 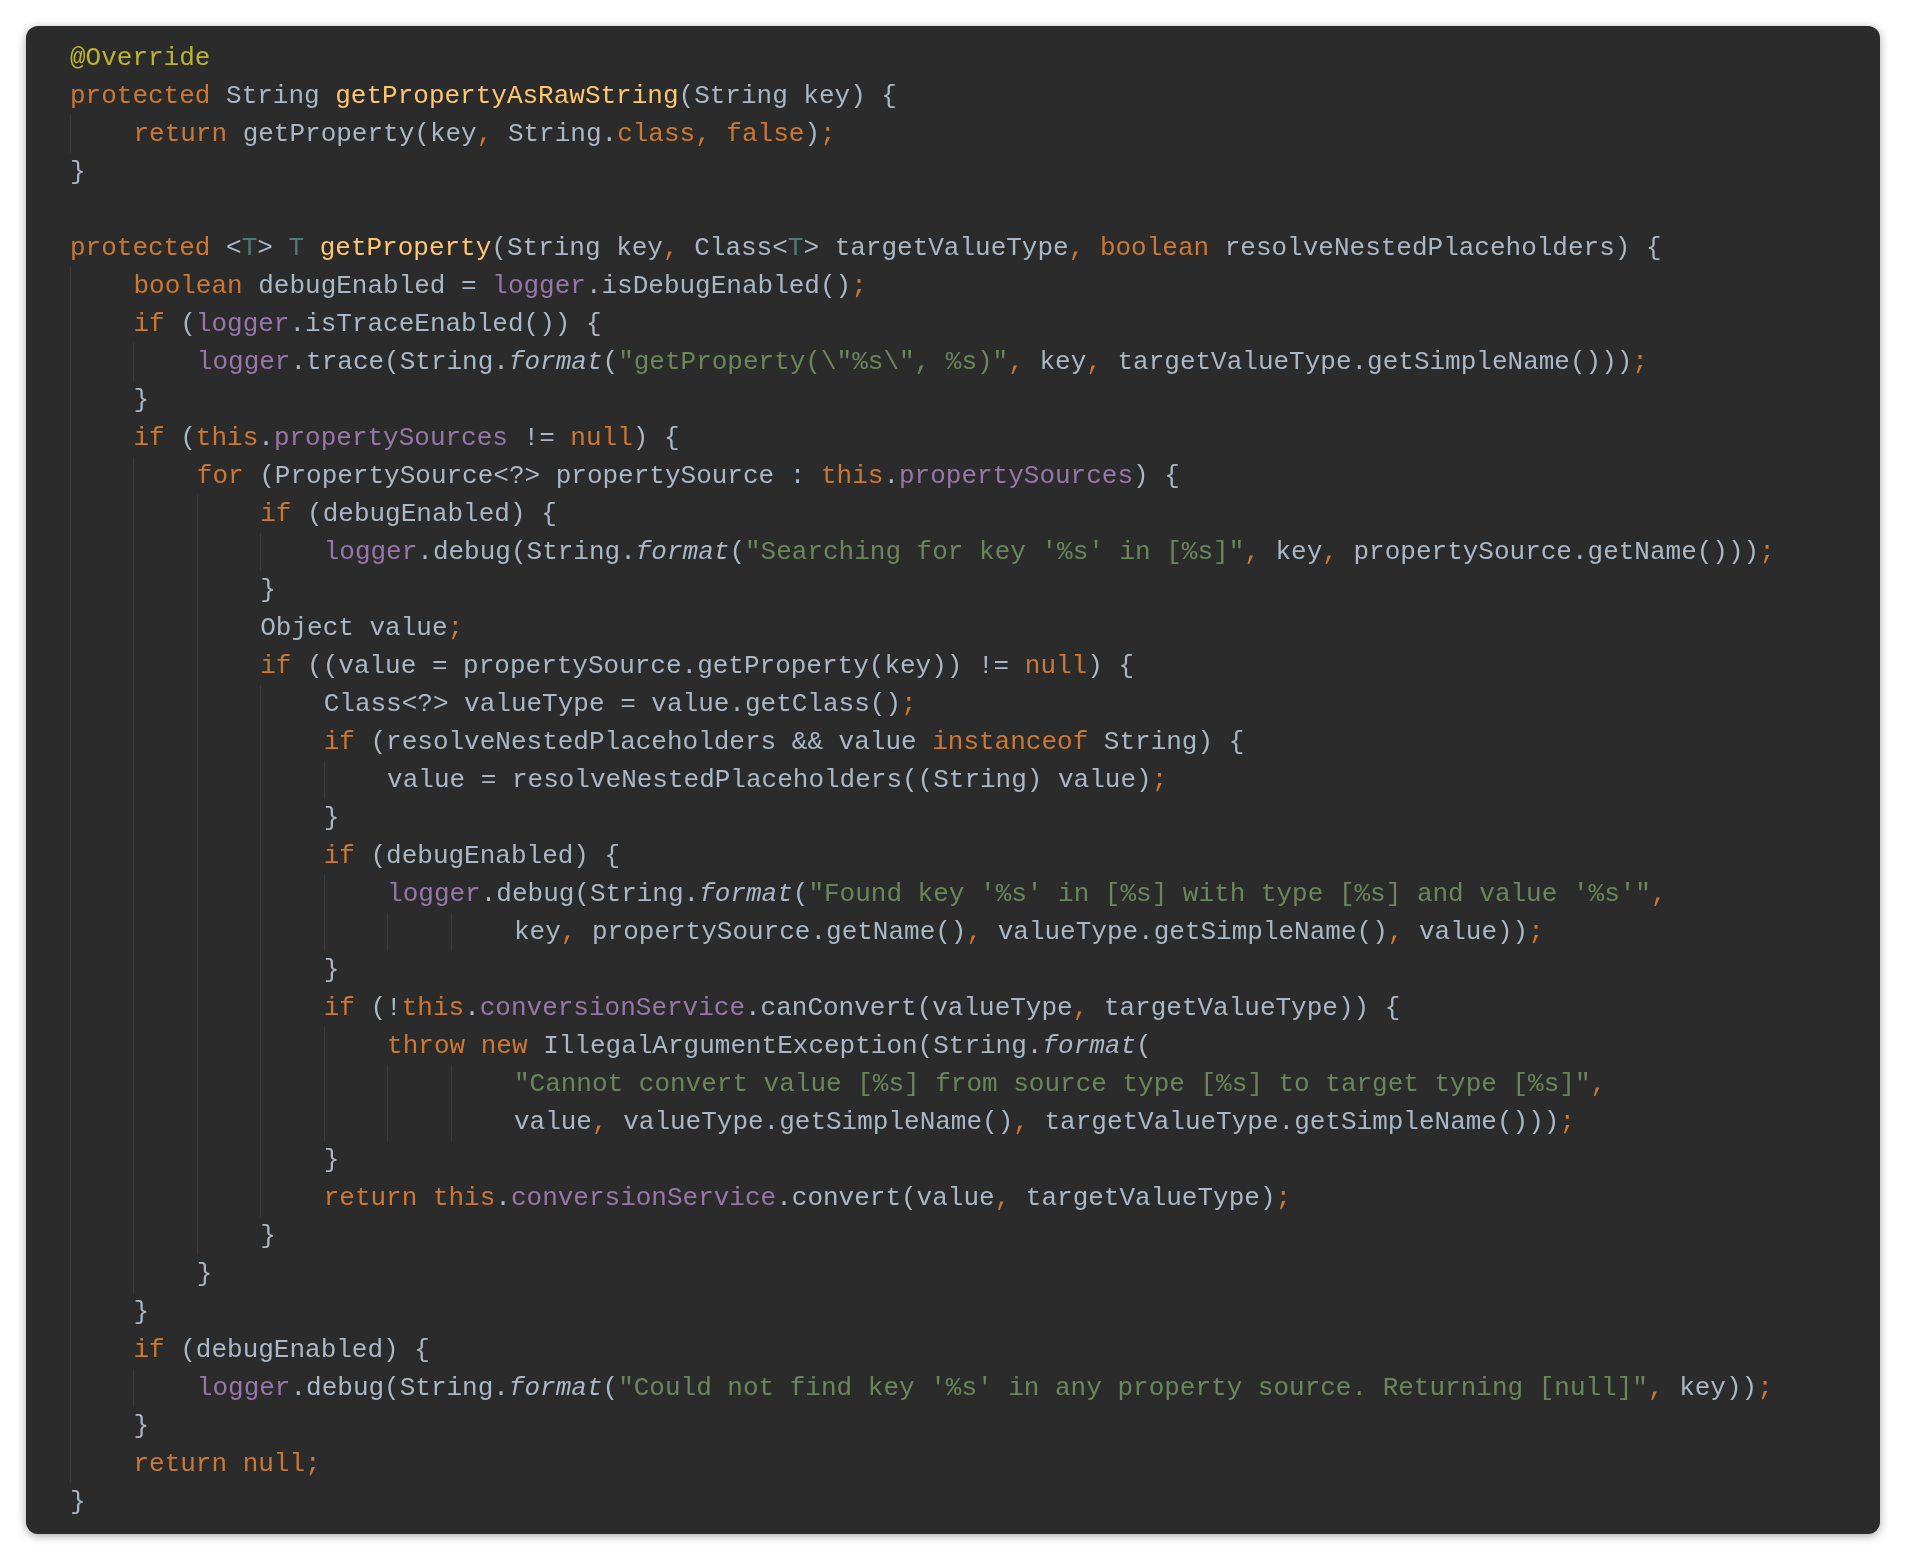 What do you see at coordinates (141, 58) in the screenshot?
I see `code-line: @Override` at bounding box center [141, 58].